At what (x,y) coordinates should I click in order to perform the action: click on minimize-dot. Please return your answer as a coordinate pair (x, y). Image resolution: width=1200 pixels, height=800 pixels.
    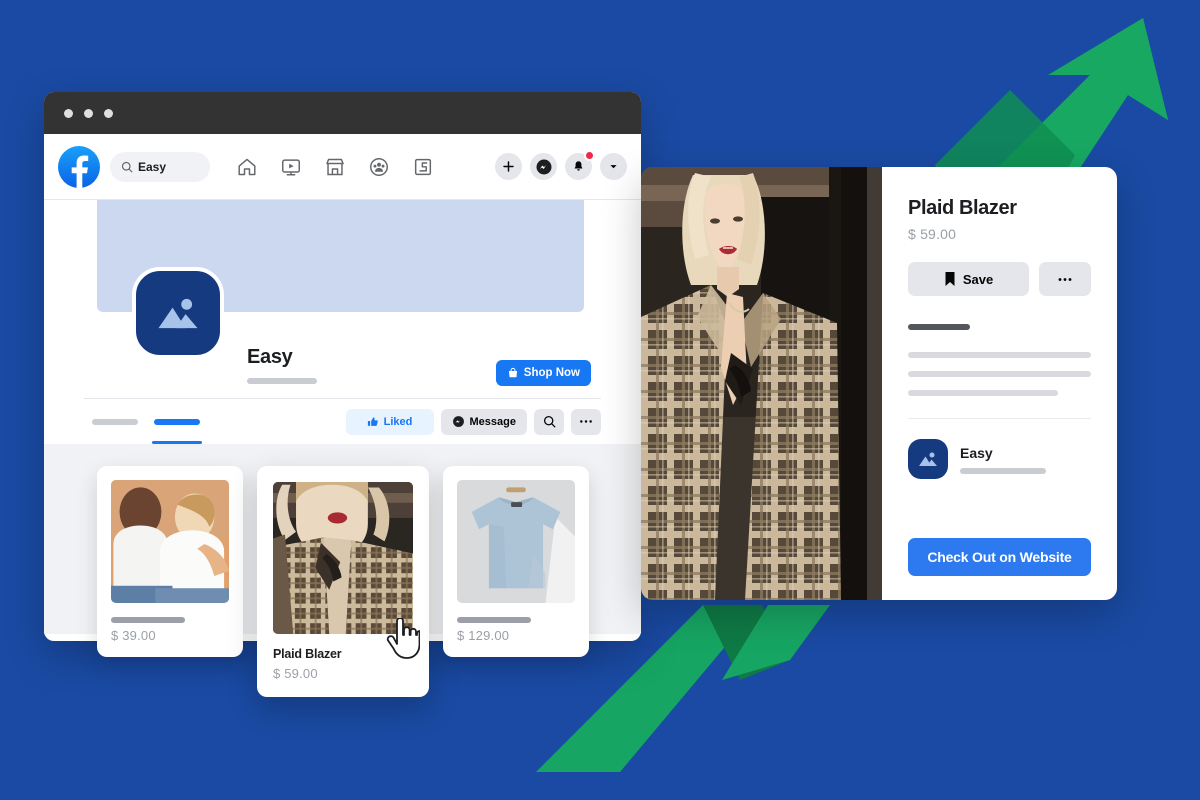
    Looking at the image, I should click on (88, 113).